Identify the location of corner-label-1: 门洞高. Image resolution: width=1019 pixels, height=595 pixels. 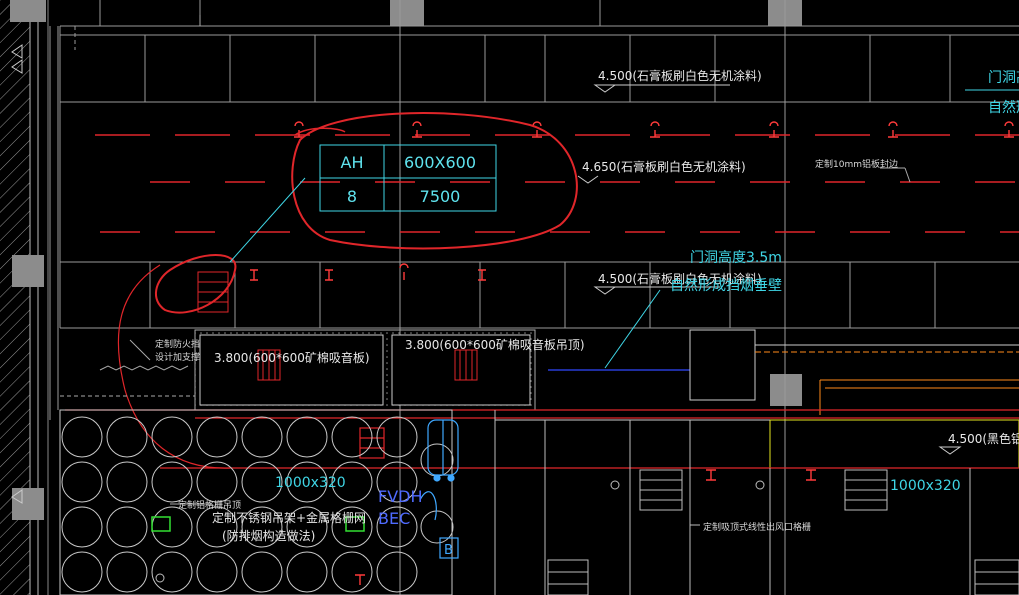
(1003, 77).